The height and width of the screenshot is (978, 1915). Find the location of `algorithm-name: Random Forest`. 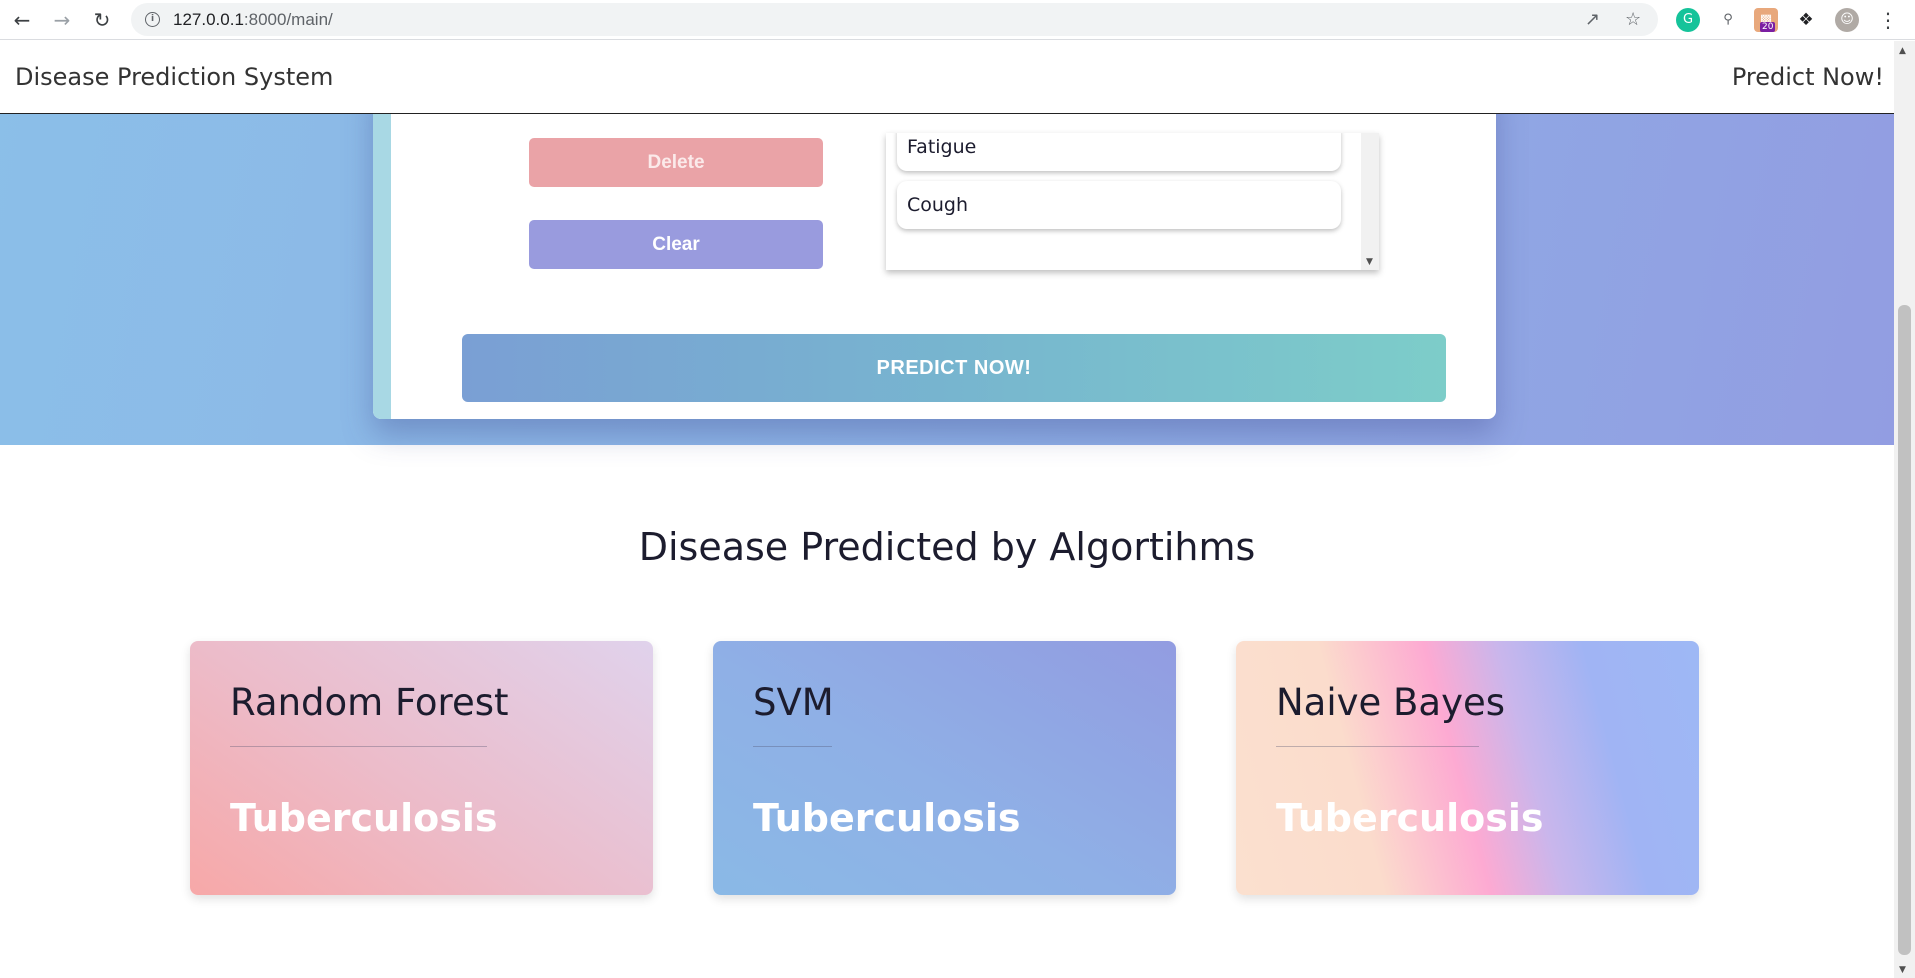

algorithm-name: Random Forest is located at coordinates (369, 702).